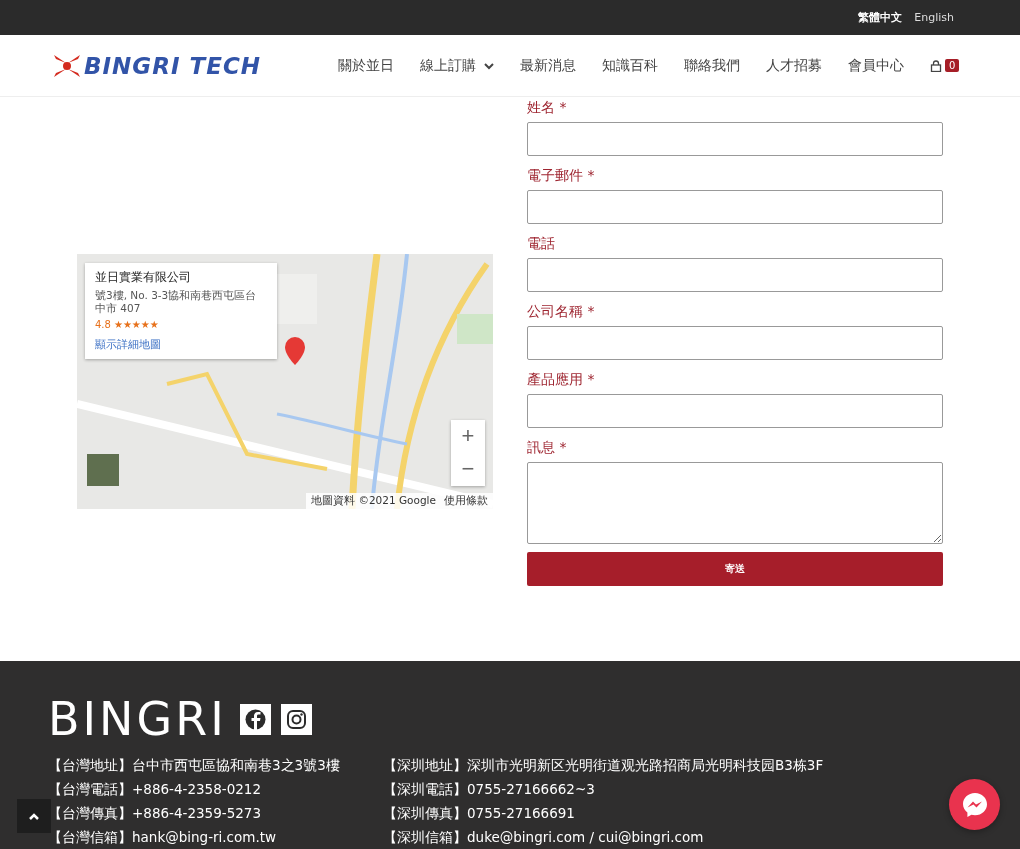  I want to click on contact-label: 【台灣傳真】, so click(90, 813).